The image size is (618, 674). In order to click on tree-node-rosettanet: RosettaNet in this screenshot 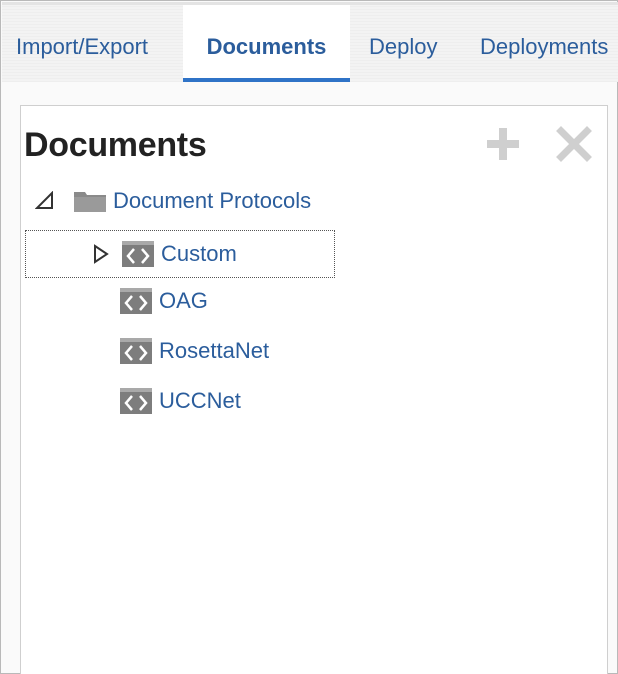, I will do `click(194, 351)`.